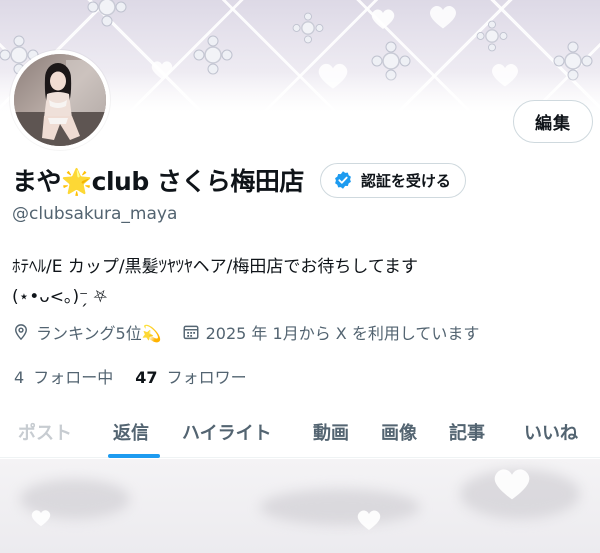  I want to click on tab-media: 画像, so click(399, 432).